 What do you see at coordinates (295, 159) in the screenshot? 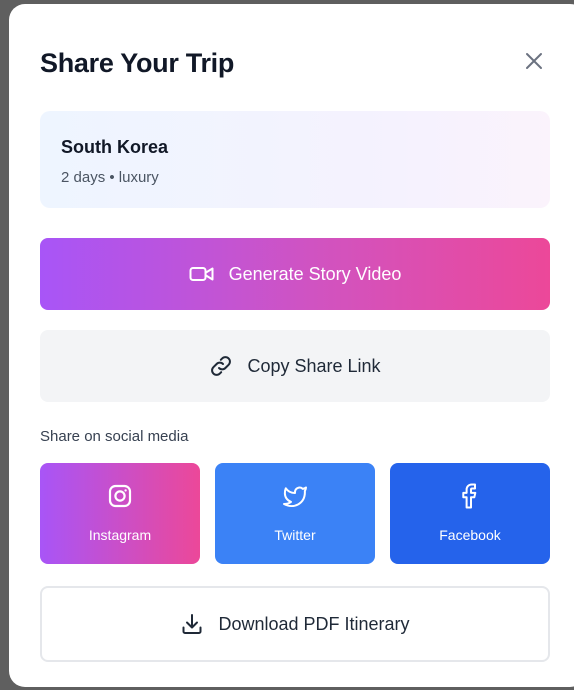
I see `trip-summary-card: South Korea 2 days • luxury` at bounding box center [295, 159].